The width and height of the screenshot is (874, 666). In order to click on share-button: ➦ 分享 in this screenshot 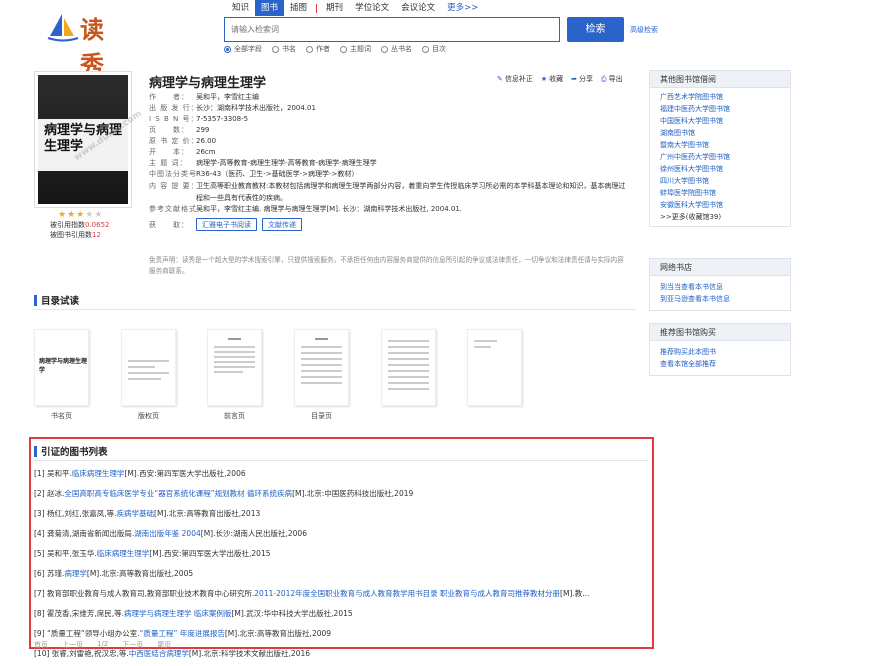, I will do `click(582, 79)`.